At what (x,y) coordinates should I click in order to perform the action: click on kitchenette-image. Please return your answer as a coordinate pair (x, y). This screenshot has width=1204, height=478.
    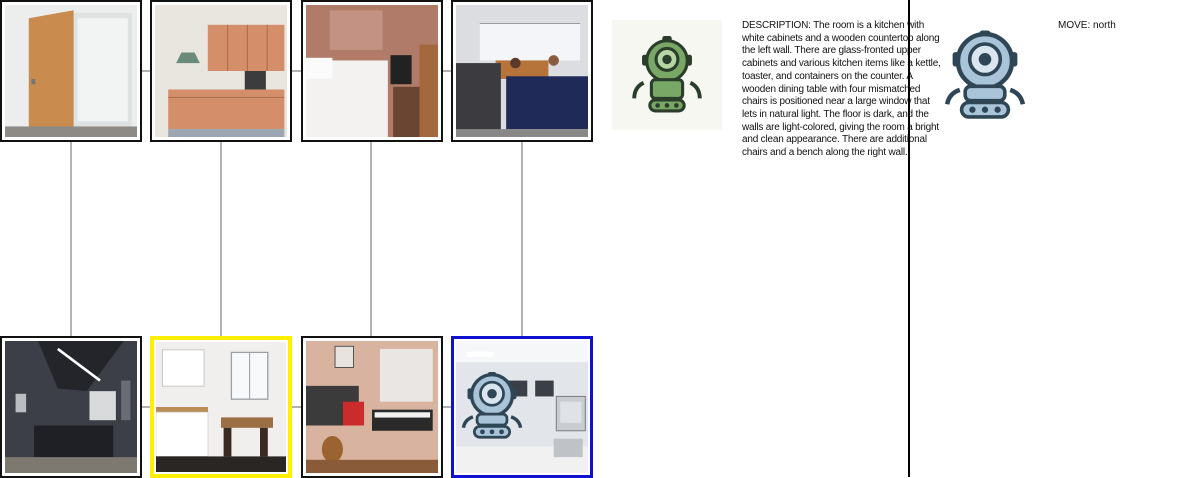
    Looking at the image, I should click on (221, 71).